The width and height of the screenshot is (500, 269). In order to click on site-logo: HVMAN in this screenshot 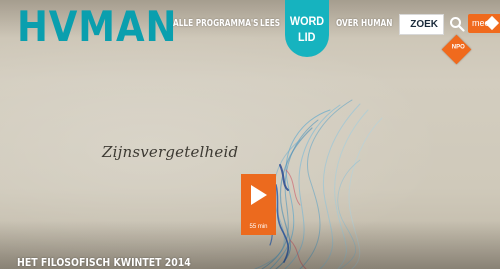, I will do `click(97, 27)`.